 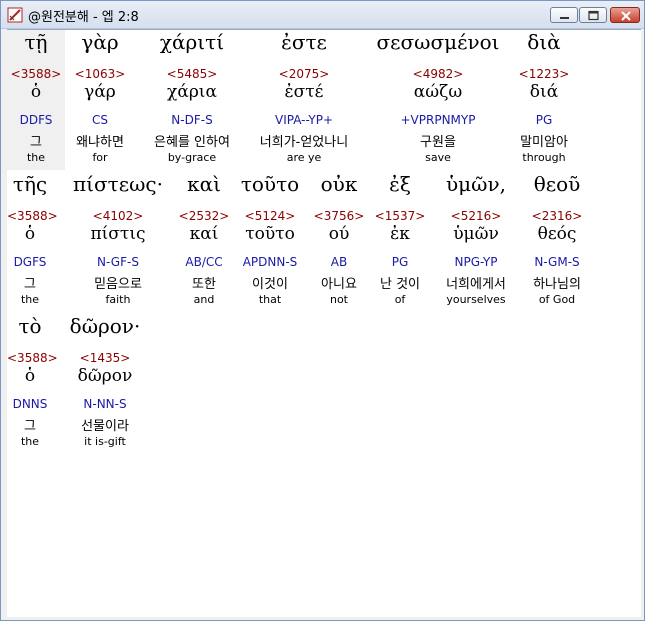 What do you see at coordinates (304, 74) in the screenshot?
I see `strong-number: <2075>` at bounding box center [304, 74].